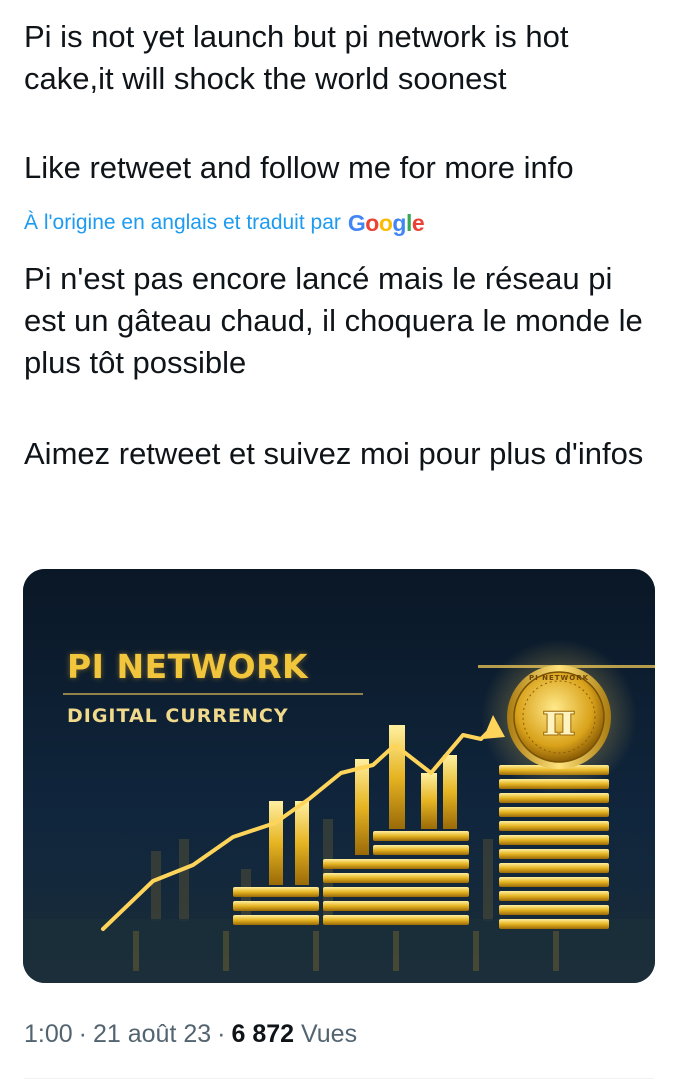 The height and width of the screenshot is (1080, 677). Describe the element at coordinates (559, 719) in the screenshot. I see `pi-coin-symbol: π` at that location.